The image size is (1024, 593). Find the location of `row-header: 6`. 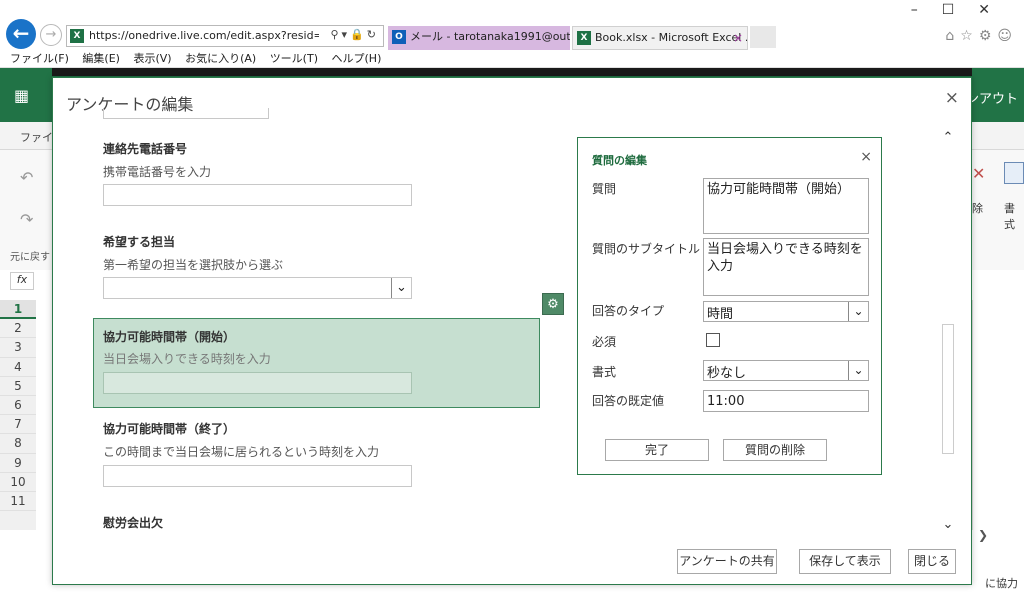

row-header: 6 is located at coordinates (18, 406).